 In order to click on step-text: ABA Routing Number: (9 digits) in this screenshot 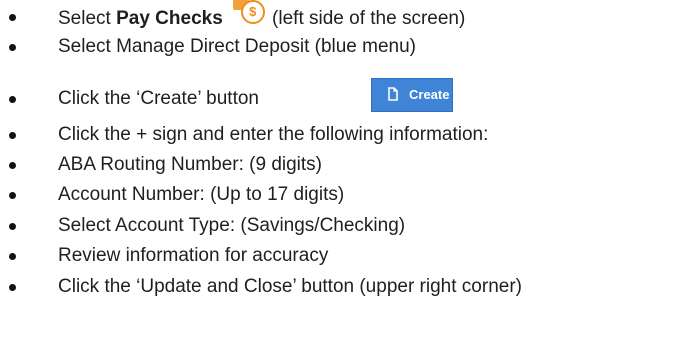, I will do `click(190, 164)`.